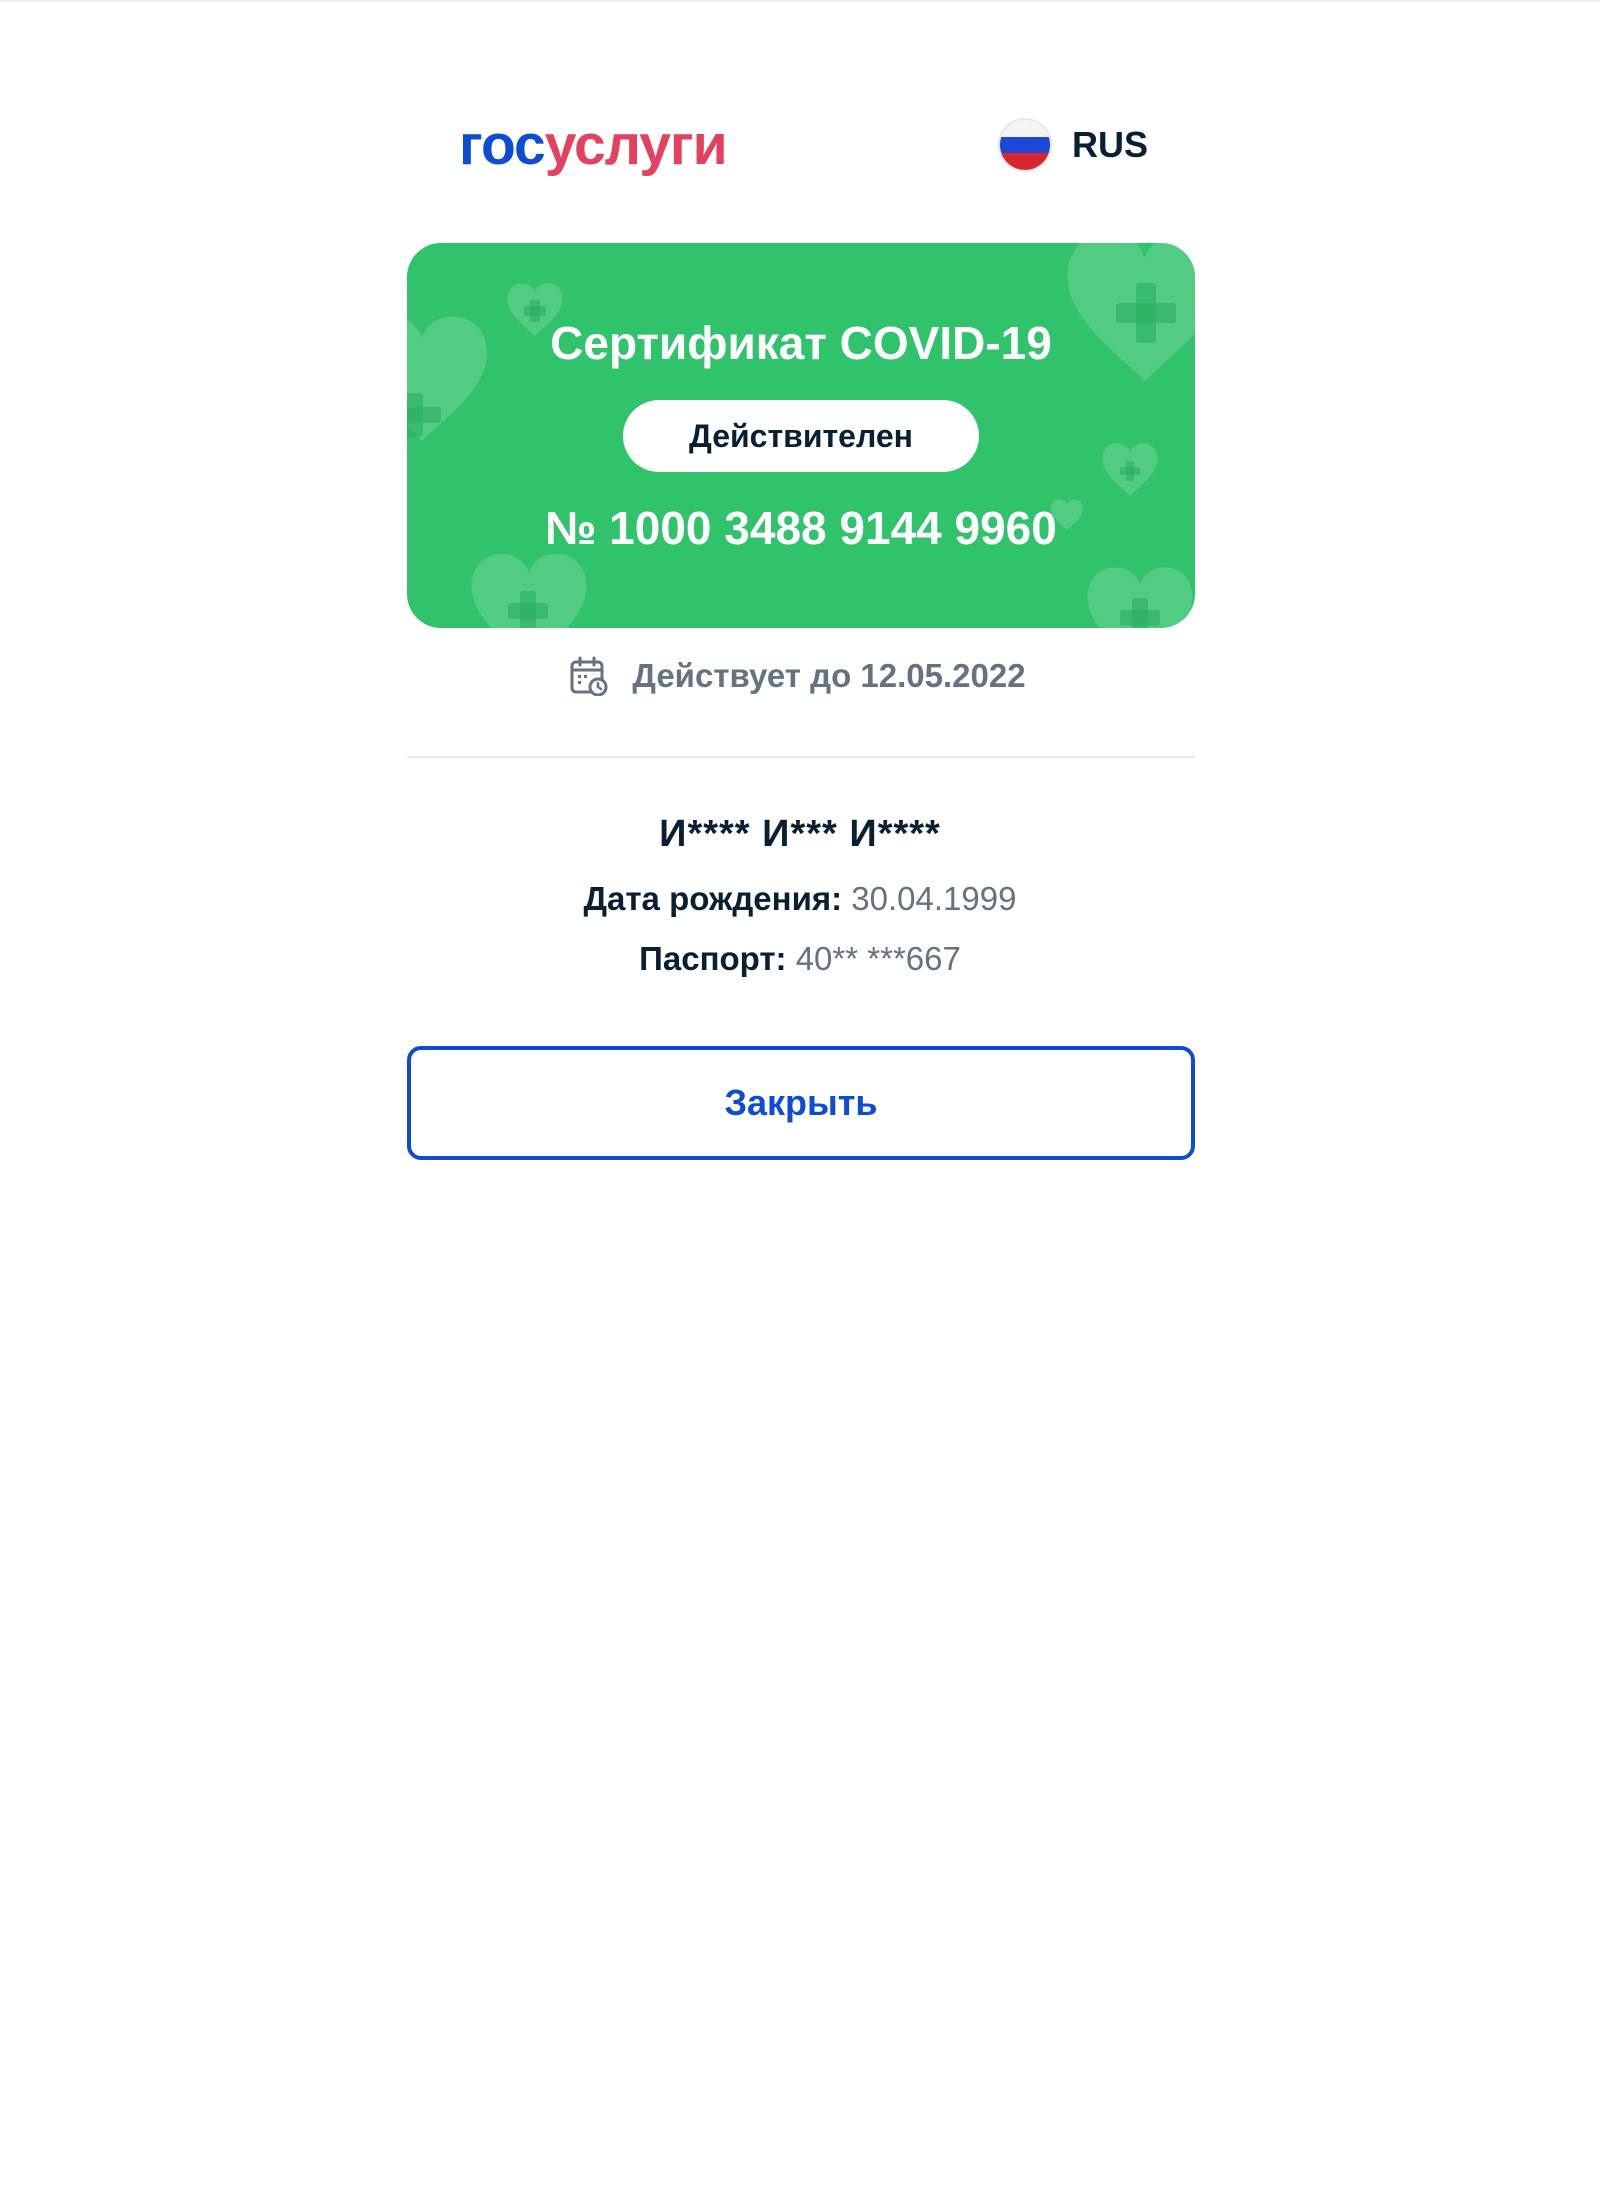 This screenshot has width=1600, height=2186. Describe the element at coordinates (878, 958) in the screenshot. I see `passport-value: 40** ***667` at that location.